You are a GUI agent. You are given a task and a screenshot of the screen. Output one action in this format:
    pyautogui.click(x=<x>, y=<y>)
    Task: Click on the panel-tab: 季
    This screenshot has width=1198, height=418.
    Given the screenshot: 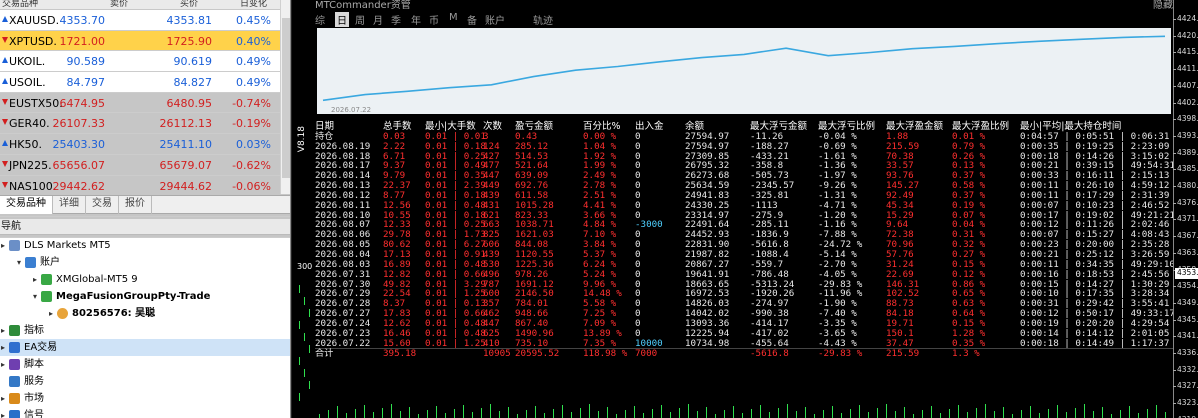 What is the action you would take?
    pyautogui.click(x=396, y=19)
    